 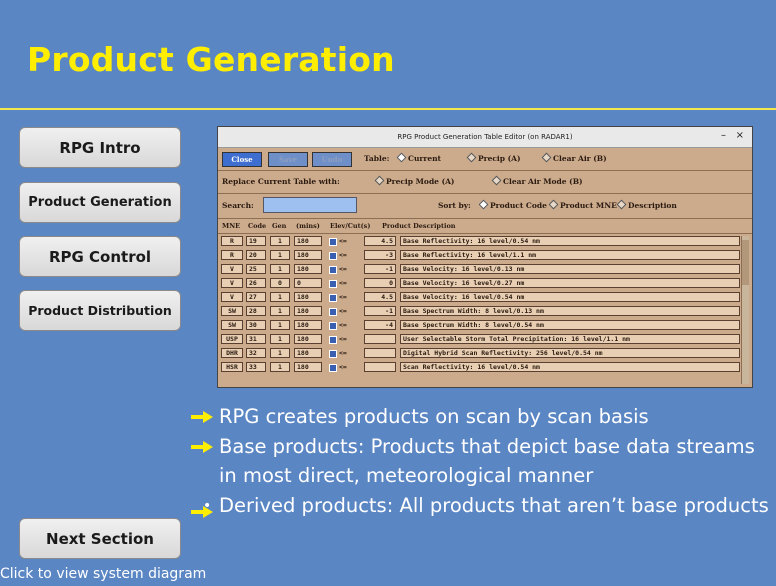 I want to click on cell-elev: 0, so click(x=380, y=283).